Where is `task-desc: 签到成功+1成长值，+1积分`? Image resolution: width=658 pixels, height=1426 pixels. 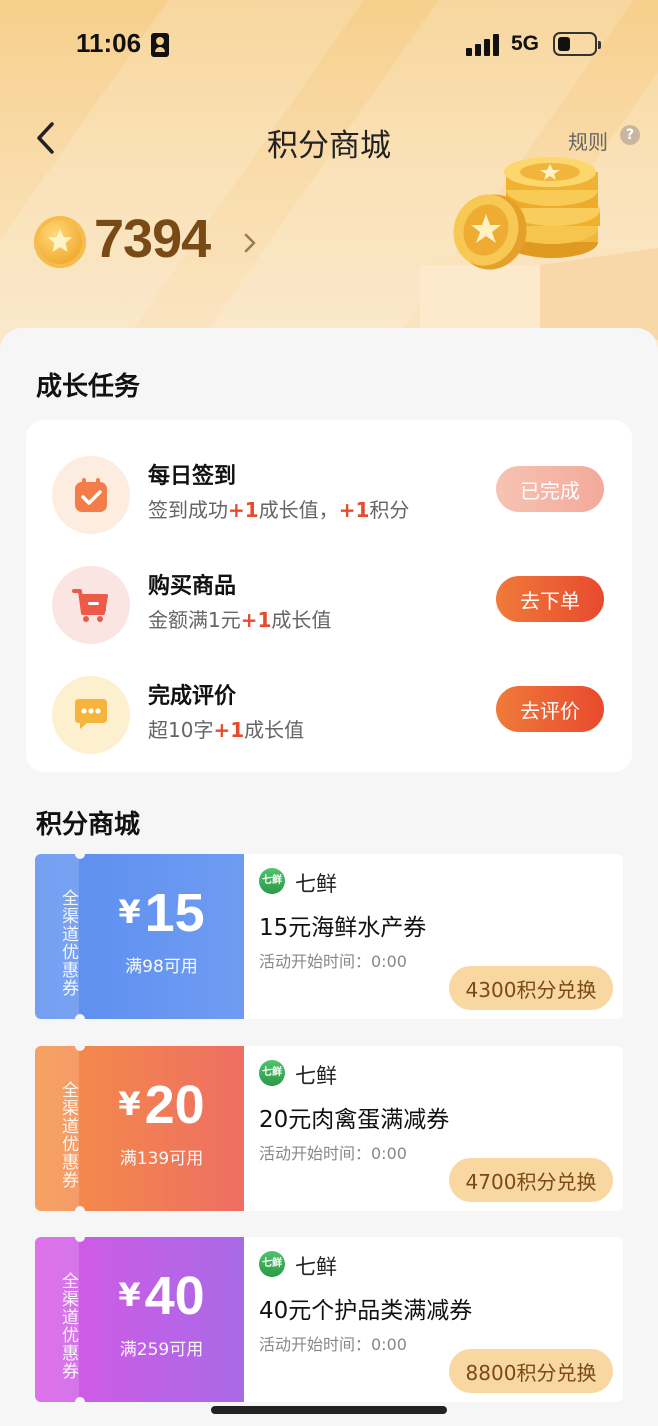
task-desc: 签到成功+1成长值，+1积分 is located at coordinates (279, 510).